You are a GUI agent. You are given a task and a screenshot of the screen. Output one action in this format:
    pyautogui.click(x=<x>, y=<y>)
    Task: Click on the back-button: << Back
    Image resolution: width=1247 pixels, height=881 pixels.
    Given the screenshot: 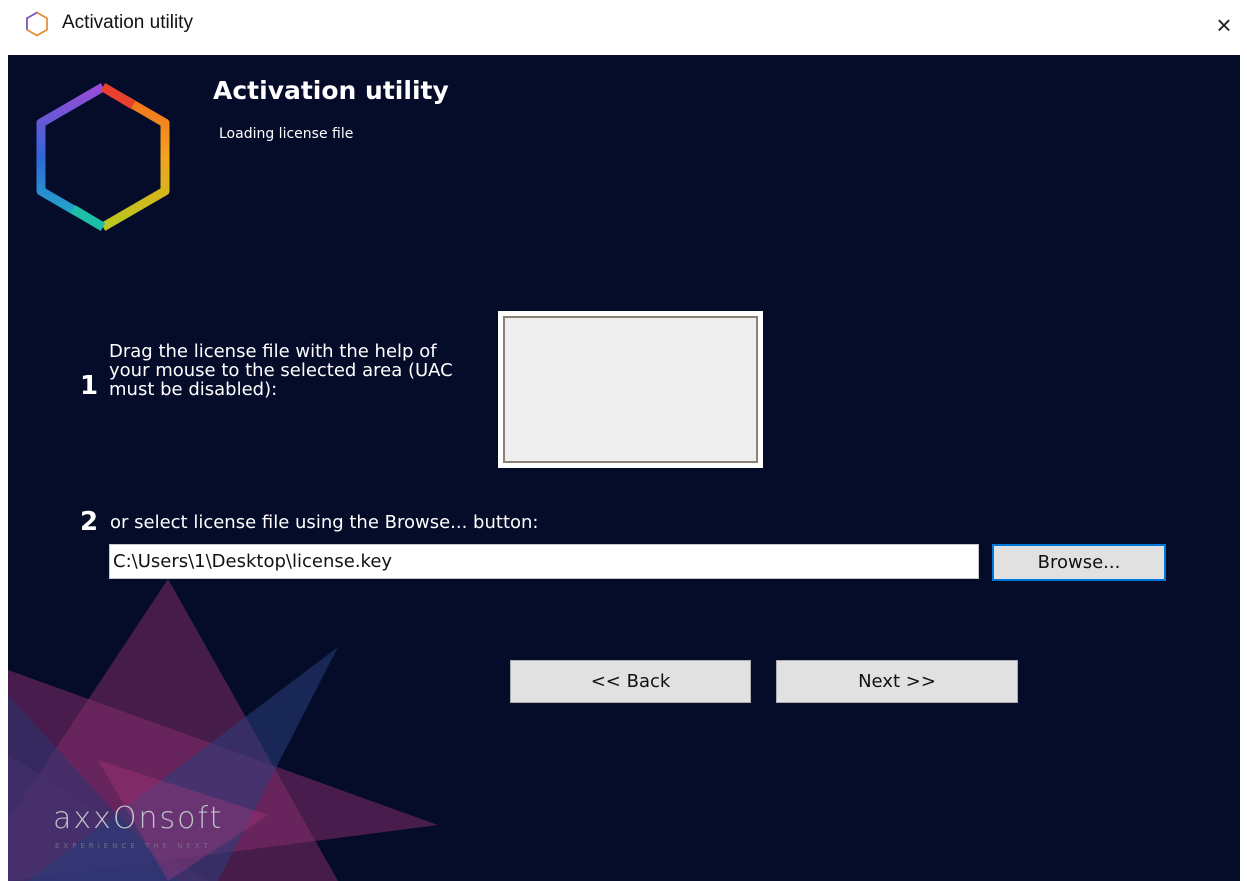 What is the action you would take?
    pyautogui.click(x=630, y=681)
    